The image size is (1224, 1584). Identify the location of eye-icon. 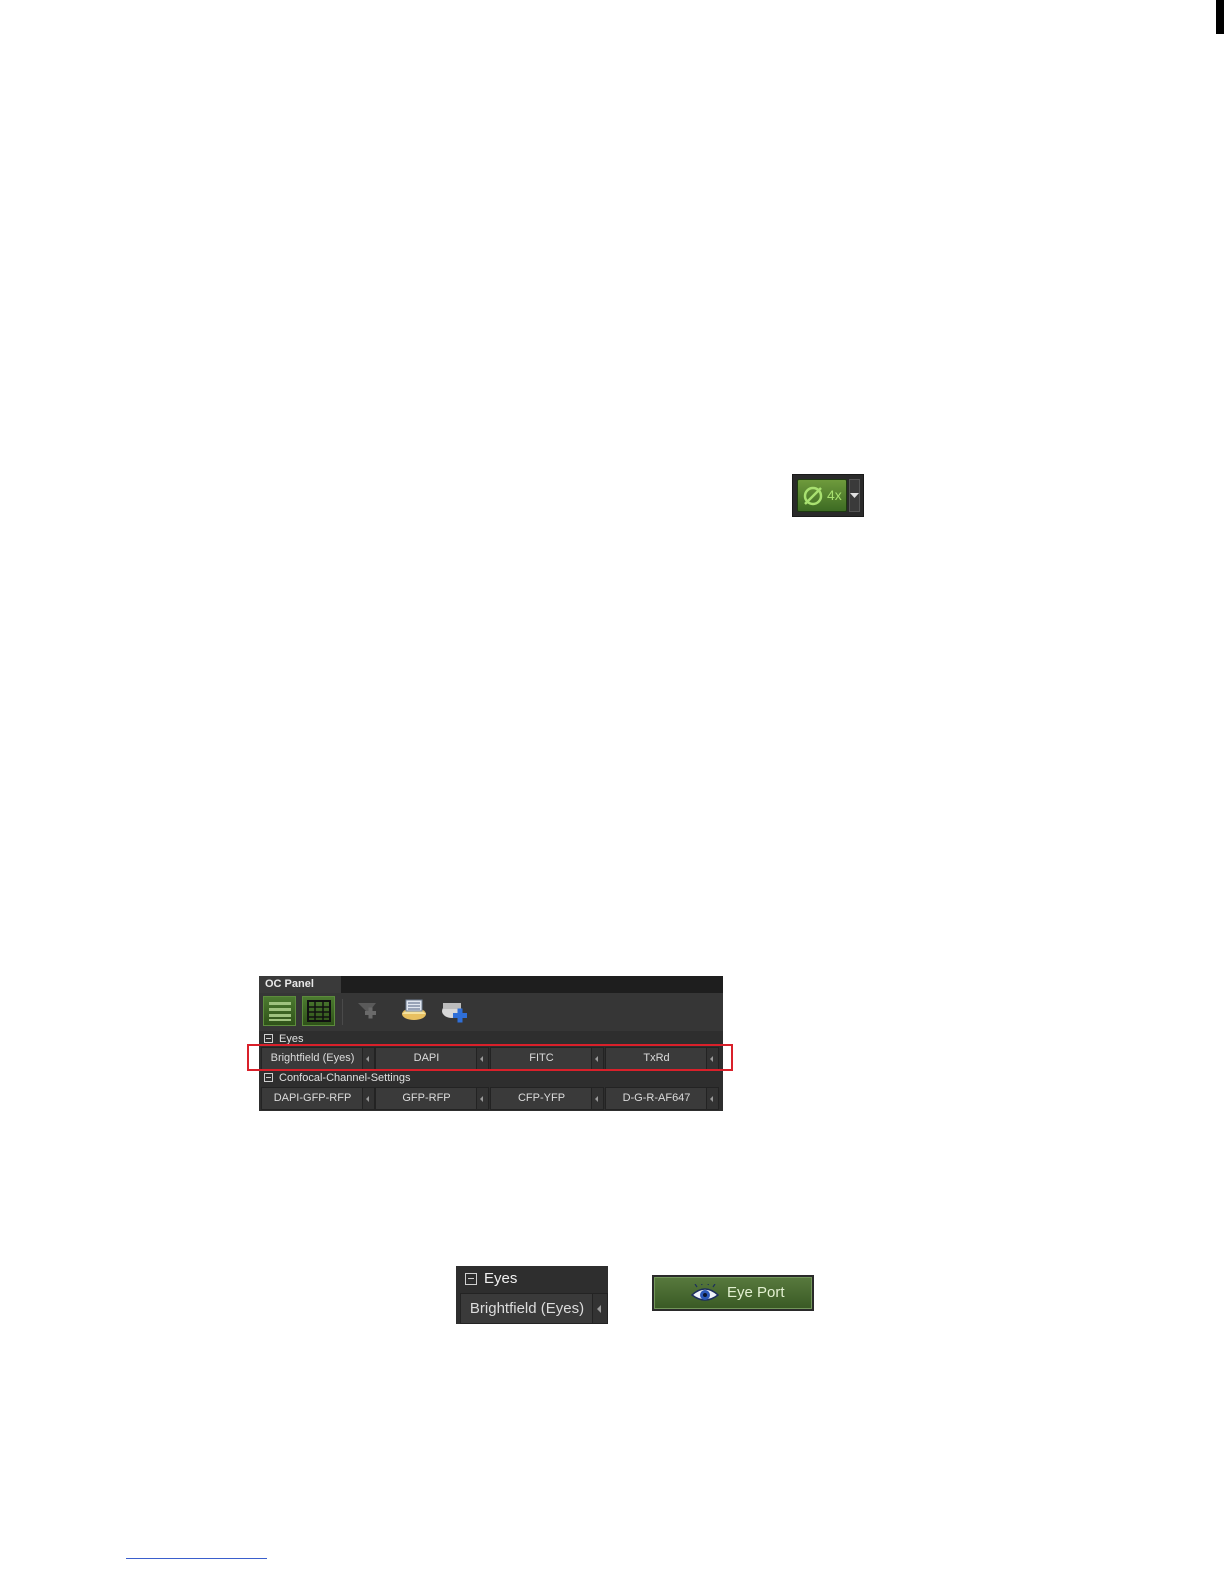
(705, 1292).